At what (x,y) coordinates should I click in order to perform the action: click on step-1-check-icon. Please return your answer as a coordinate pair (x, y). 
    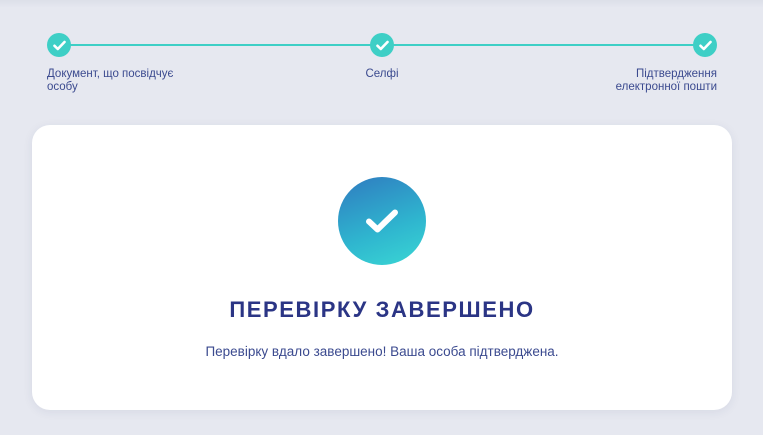
    Looking at the image, I should click on (59, 45).